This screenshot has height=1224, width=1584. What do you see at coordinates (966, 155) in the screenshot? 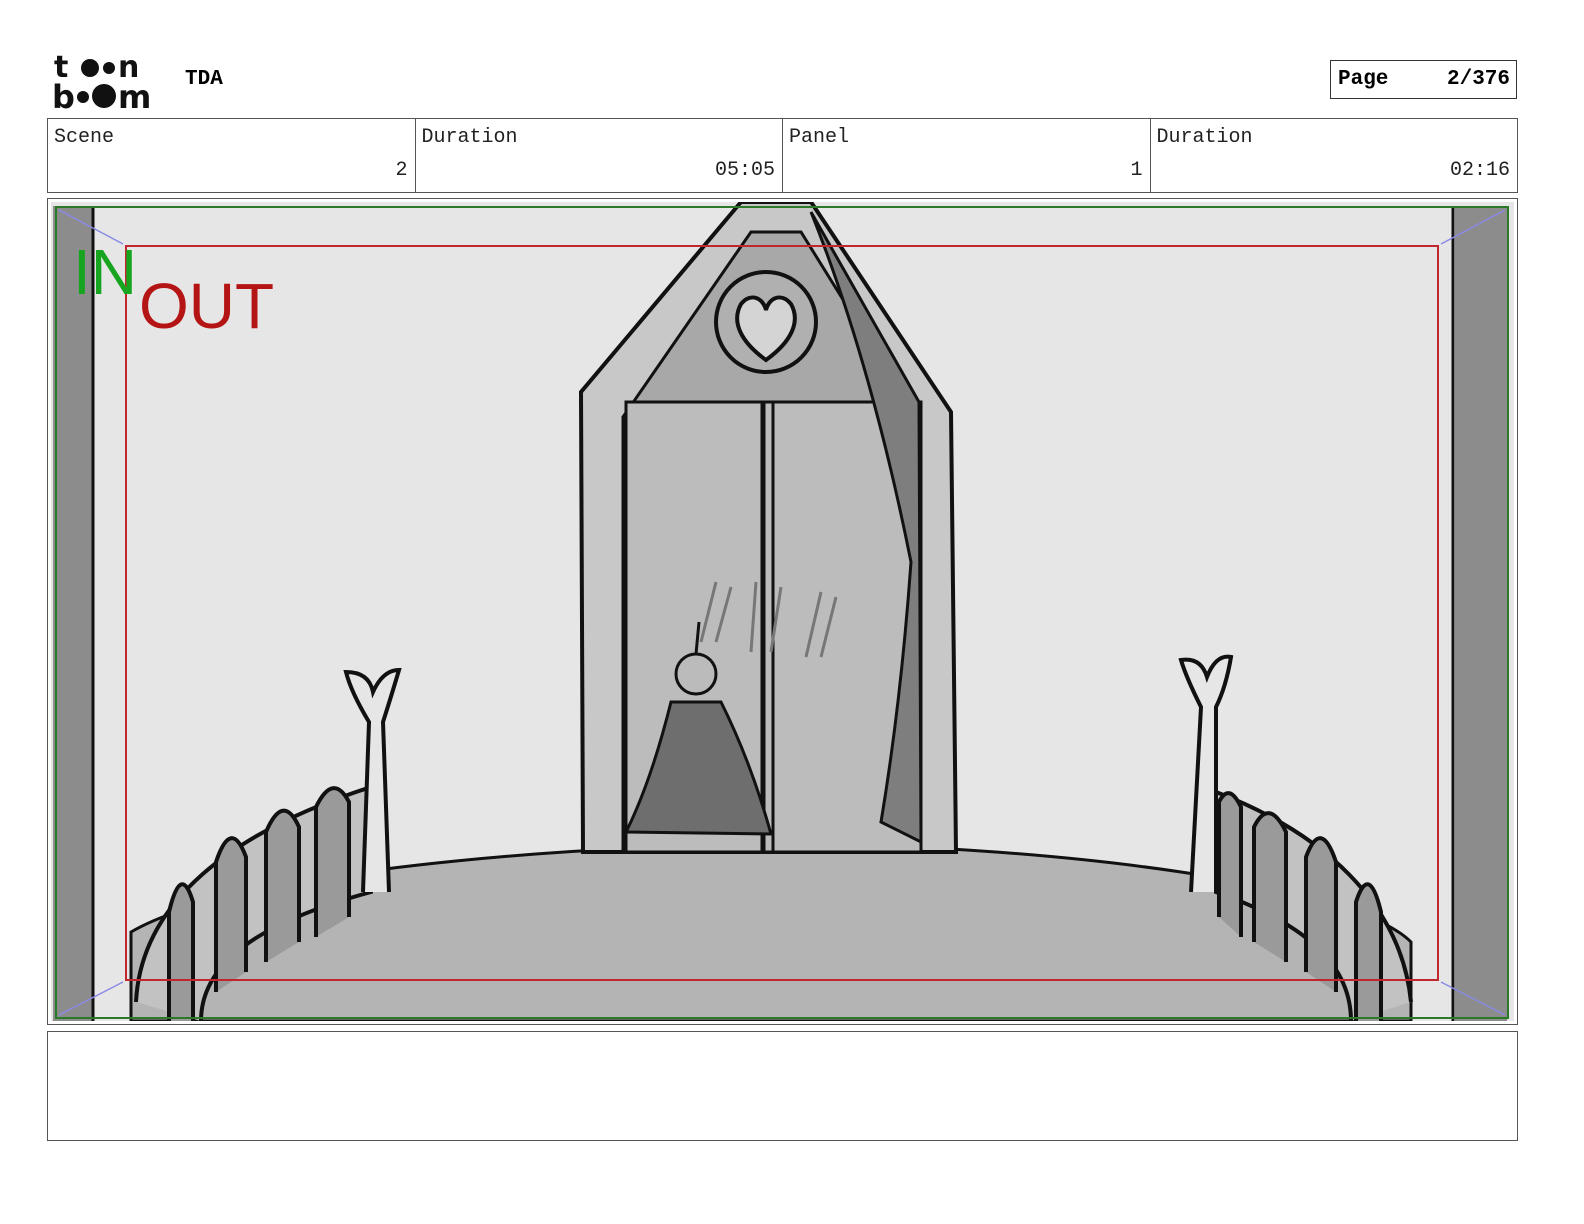
I see `panel-cell: Panel 1` at bounding box center [966, 155].